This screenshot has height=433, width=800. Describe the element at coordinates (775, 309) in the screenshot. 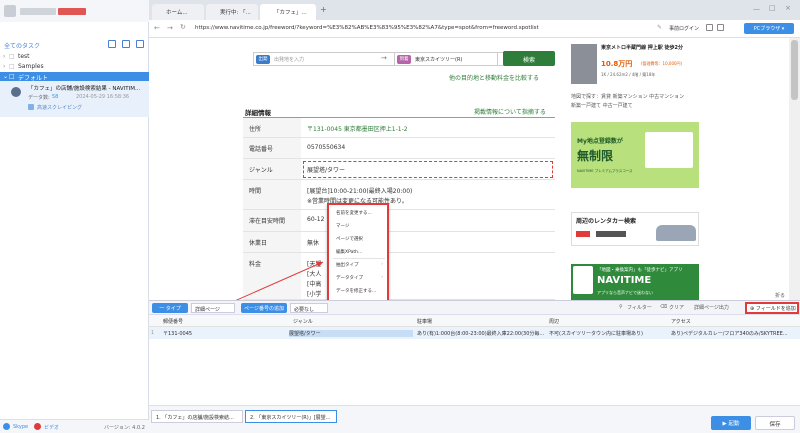

I see `add-field-label: フィールドを追加` at that location.